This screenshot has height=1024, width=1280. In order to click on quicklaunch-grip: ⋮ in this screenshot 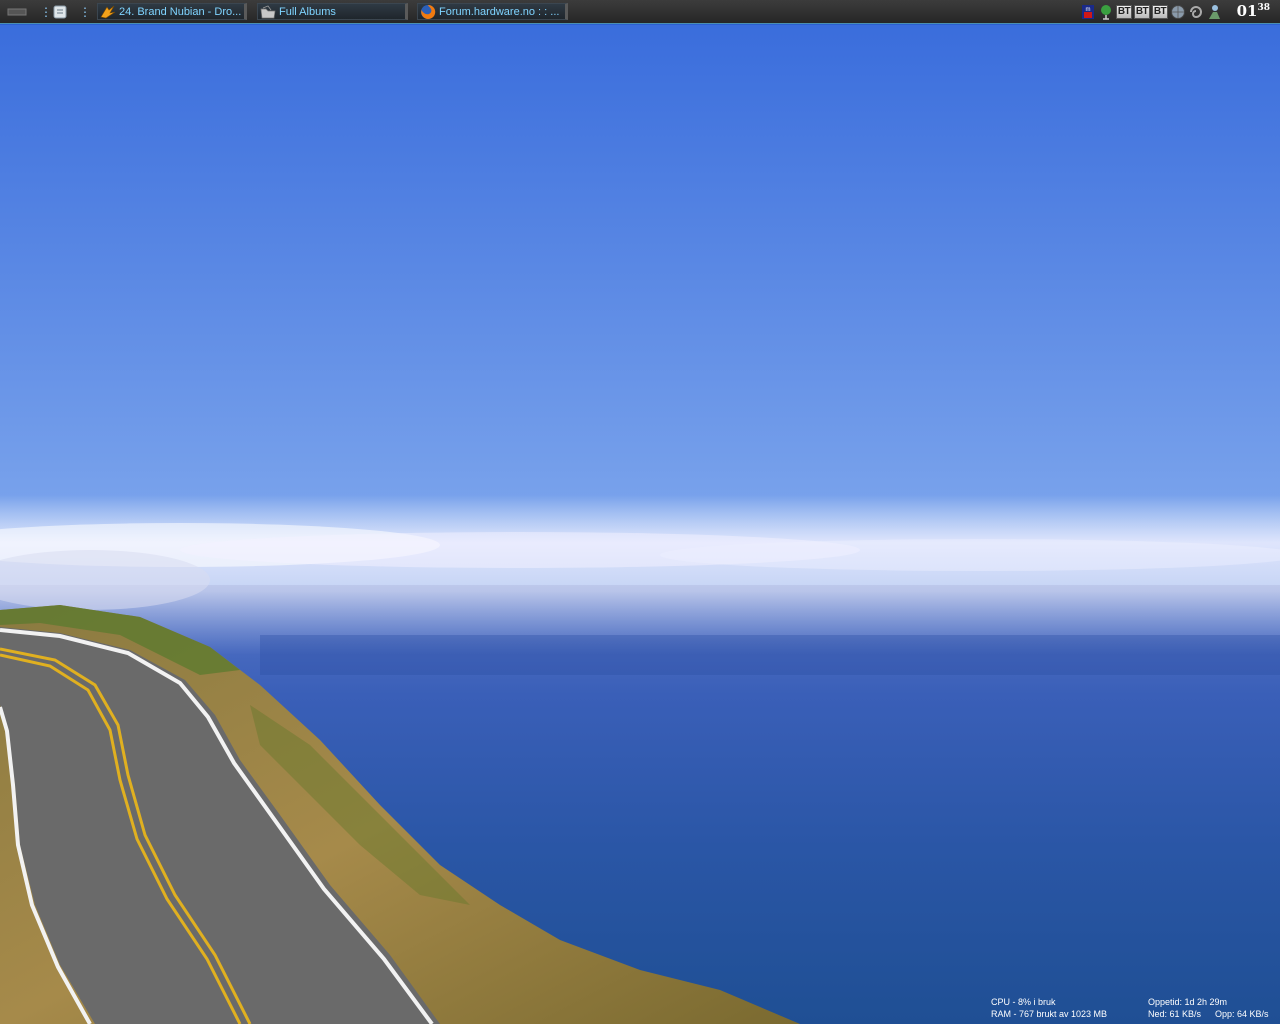, I will do `click(46, 11)`.